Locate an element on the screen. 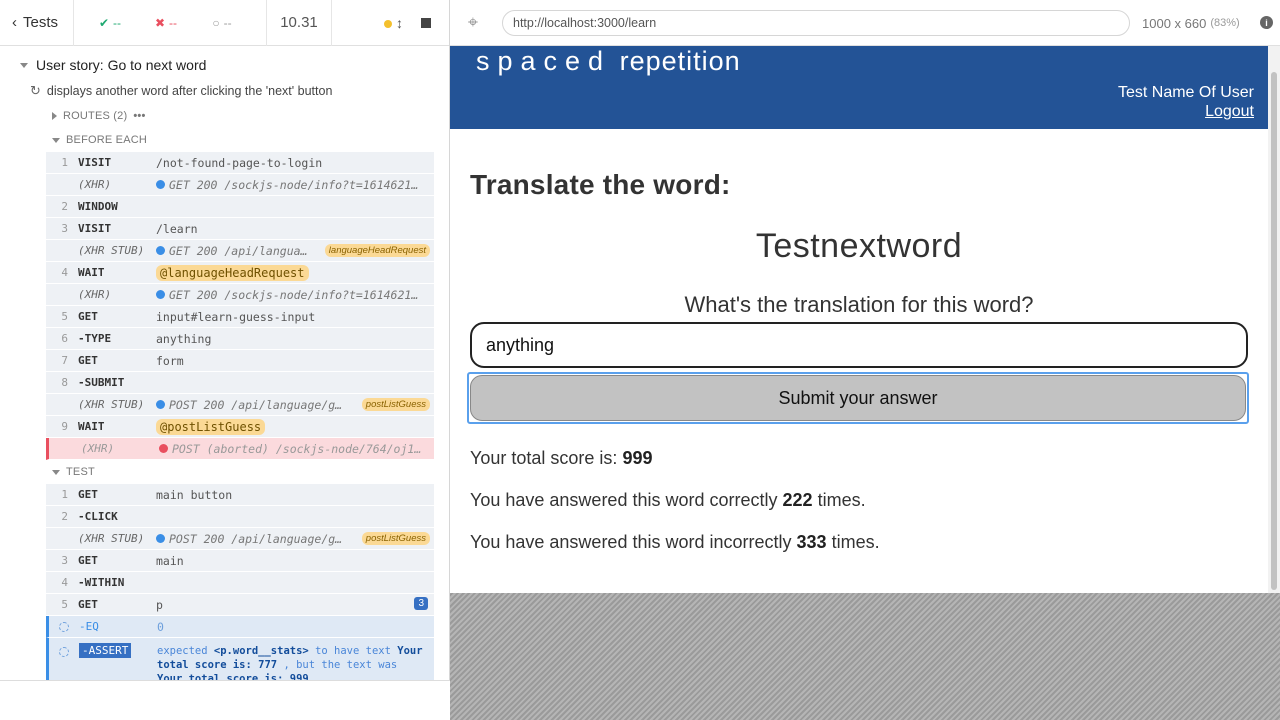  site-title: spaced repetition is located at coordinates (608, 61).